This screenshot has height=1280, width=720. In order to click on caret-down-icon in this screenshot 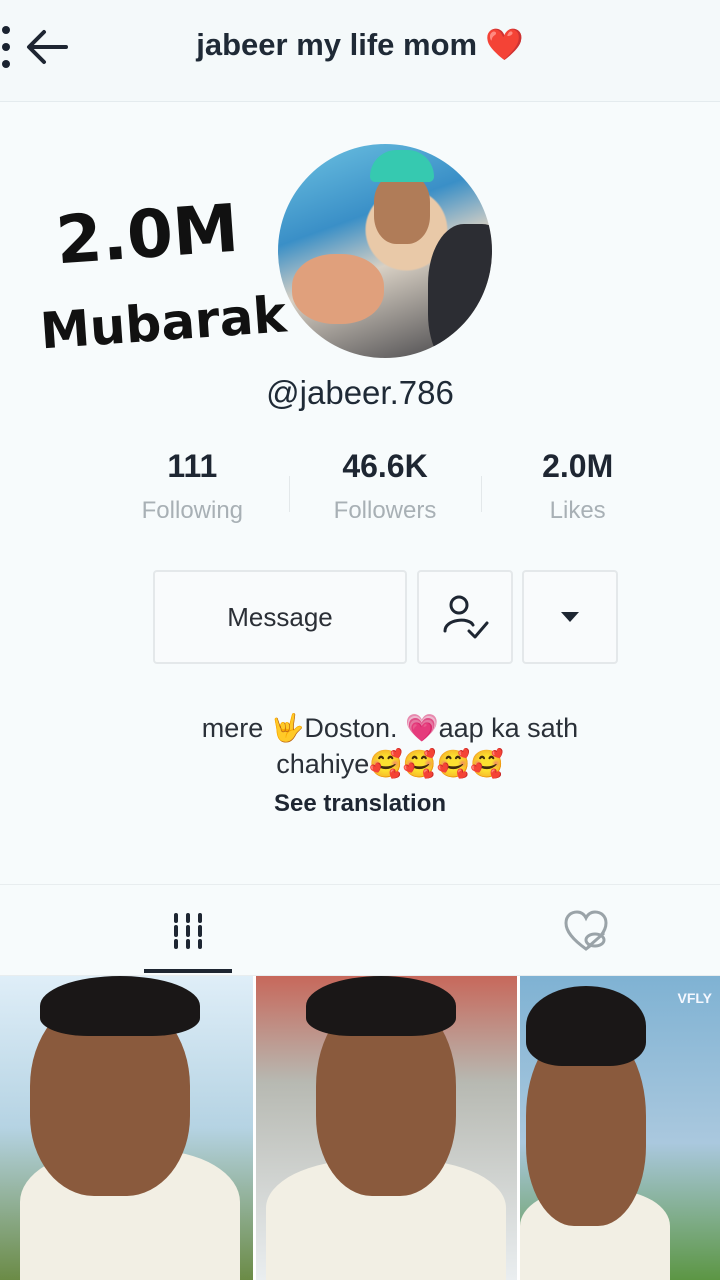, I will do `click(570, 617)`.